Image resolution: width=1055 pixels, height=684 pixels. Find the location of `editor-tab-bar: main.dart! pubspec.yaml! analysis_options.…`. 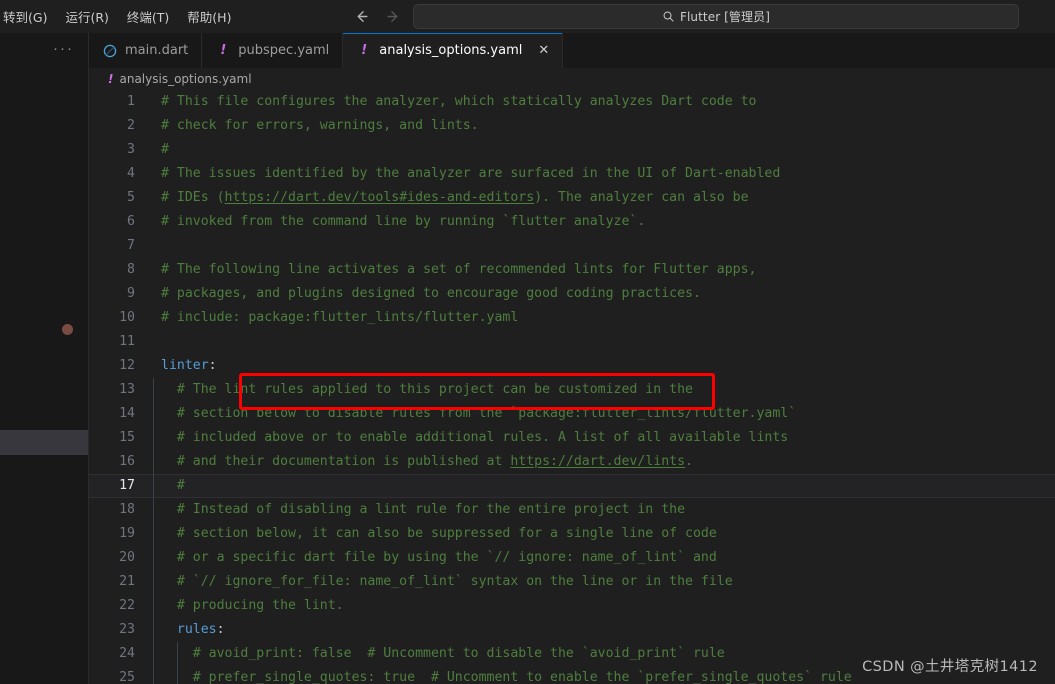

editor-tab-bar: main.dart! pubspec.yaml! analysis_options.… is located at coordinates (572, 50).